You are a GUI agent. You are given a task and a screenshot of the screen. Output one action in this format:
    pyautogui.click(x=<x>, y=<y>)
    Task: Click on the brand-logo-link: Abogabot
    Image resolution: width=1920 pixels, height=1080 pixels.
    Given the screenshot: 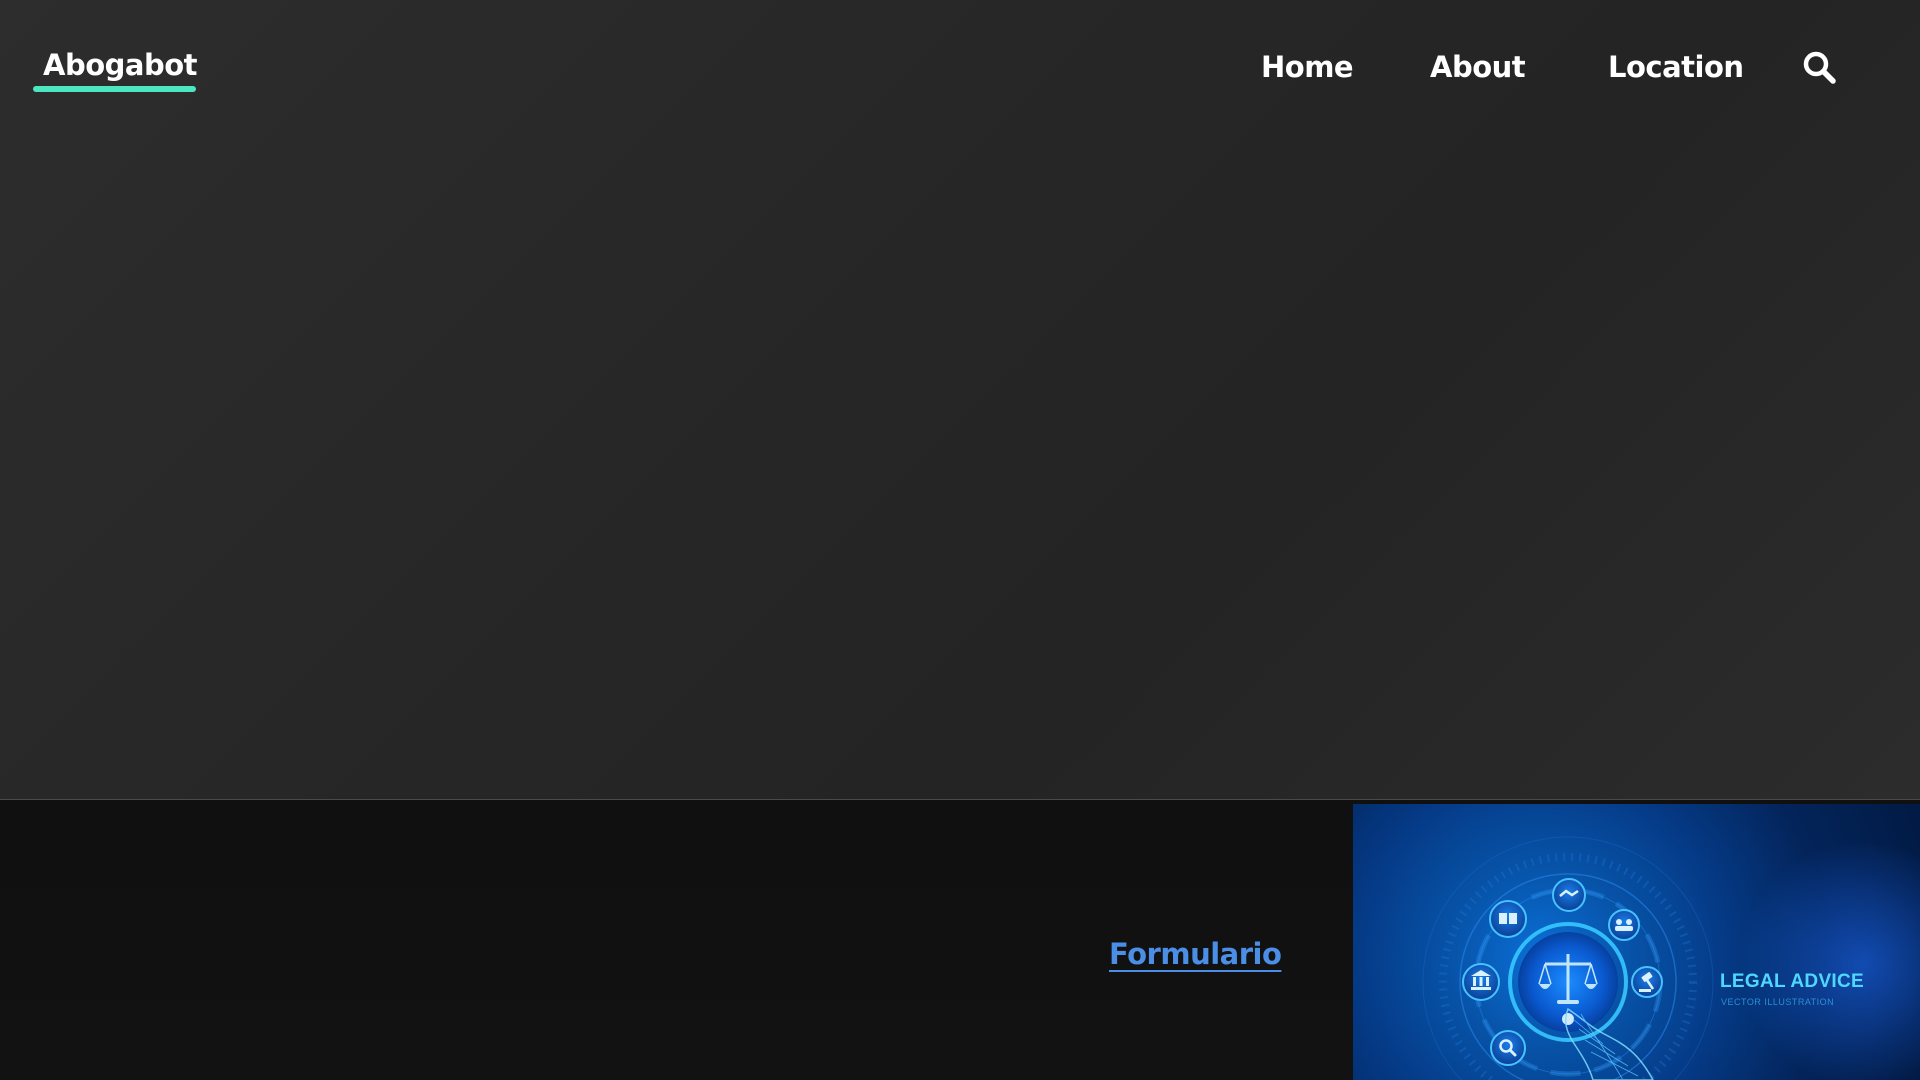 What is the action you would take?
    pyautogui.click(x=115, y=68)
    